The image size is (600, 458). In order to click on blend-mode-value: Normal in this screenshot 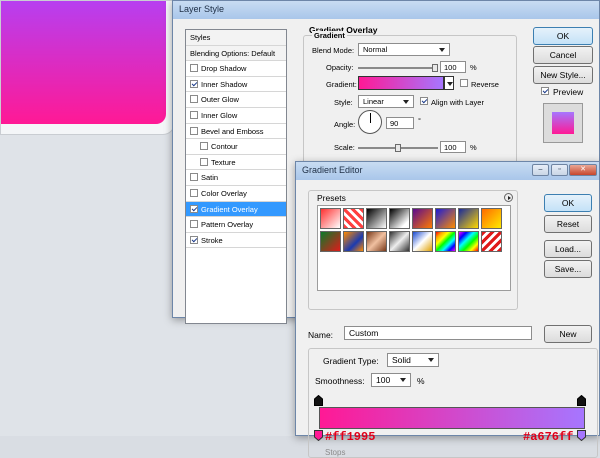, I will do `click(375, 49)`.